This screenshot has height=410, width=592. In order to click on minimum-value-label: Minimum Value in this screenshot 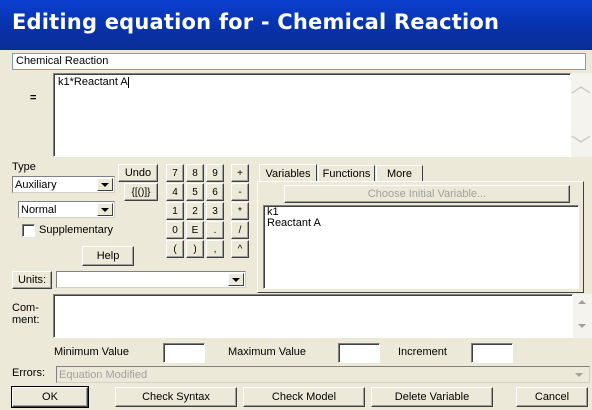, I will do `click(91, 352)`.